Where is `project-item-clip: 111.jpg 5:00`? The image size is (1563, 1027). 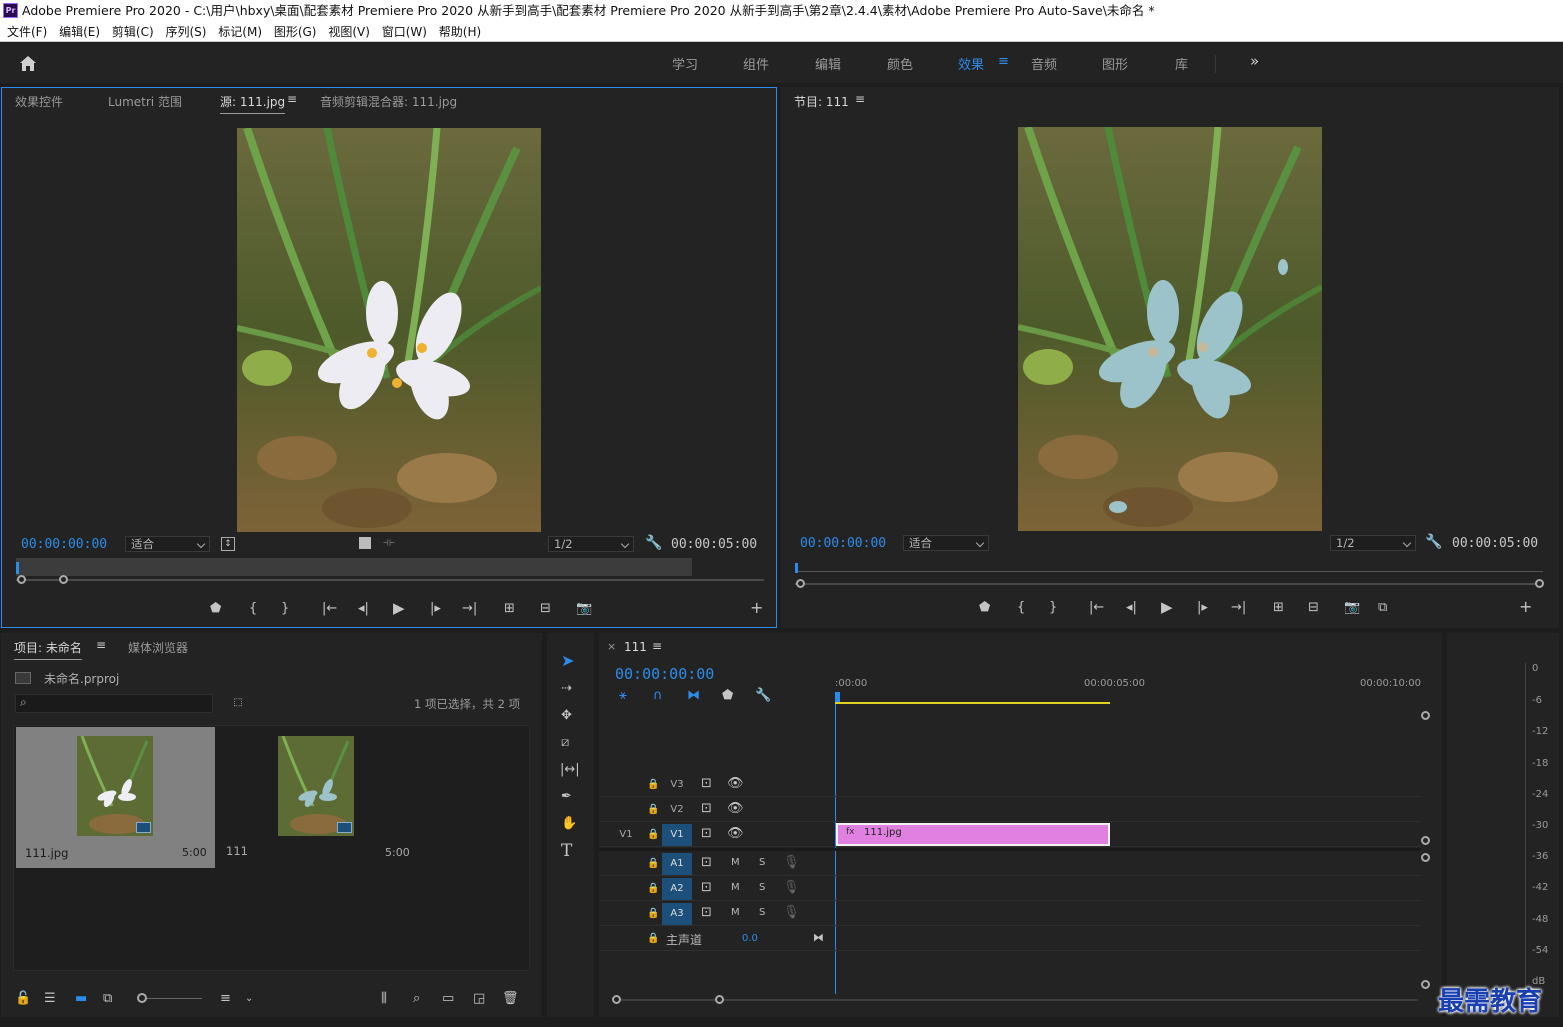 project-item-clip: 111.jpg 5:00 is located at coordinates (115, 797).